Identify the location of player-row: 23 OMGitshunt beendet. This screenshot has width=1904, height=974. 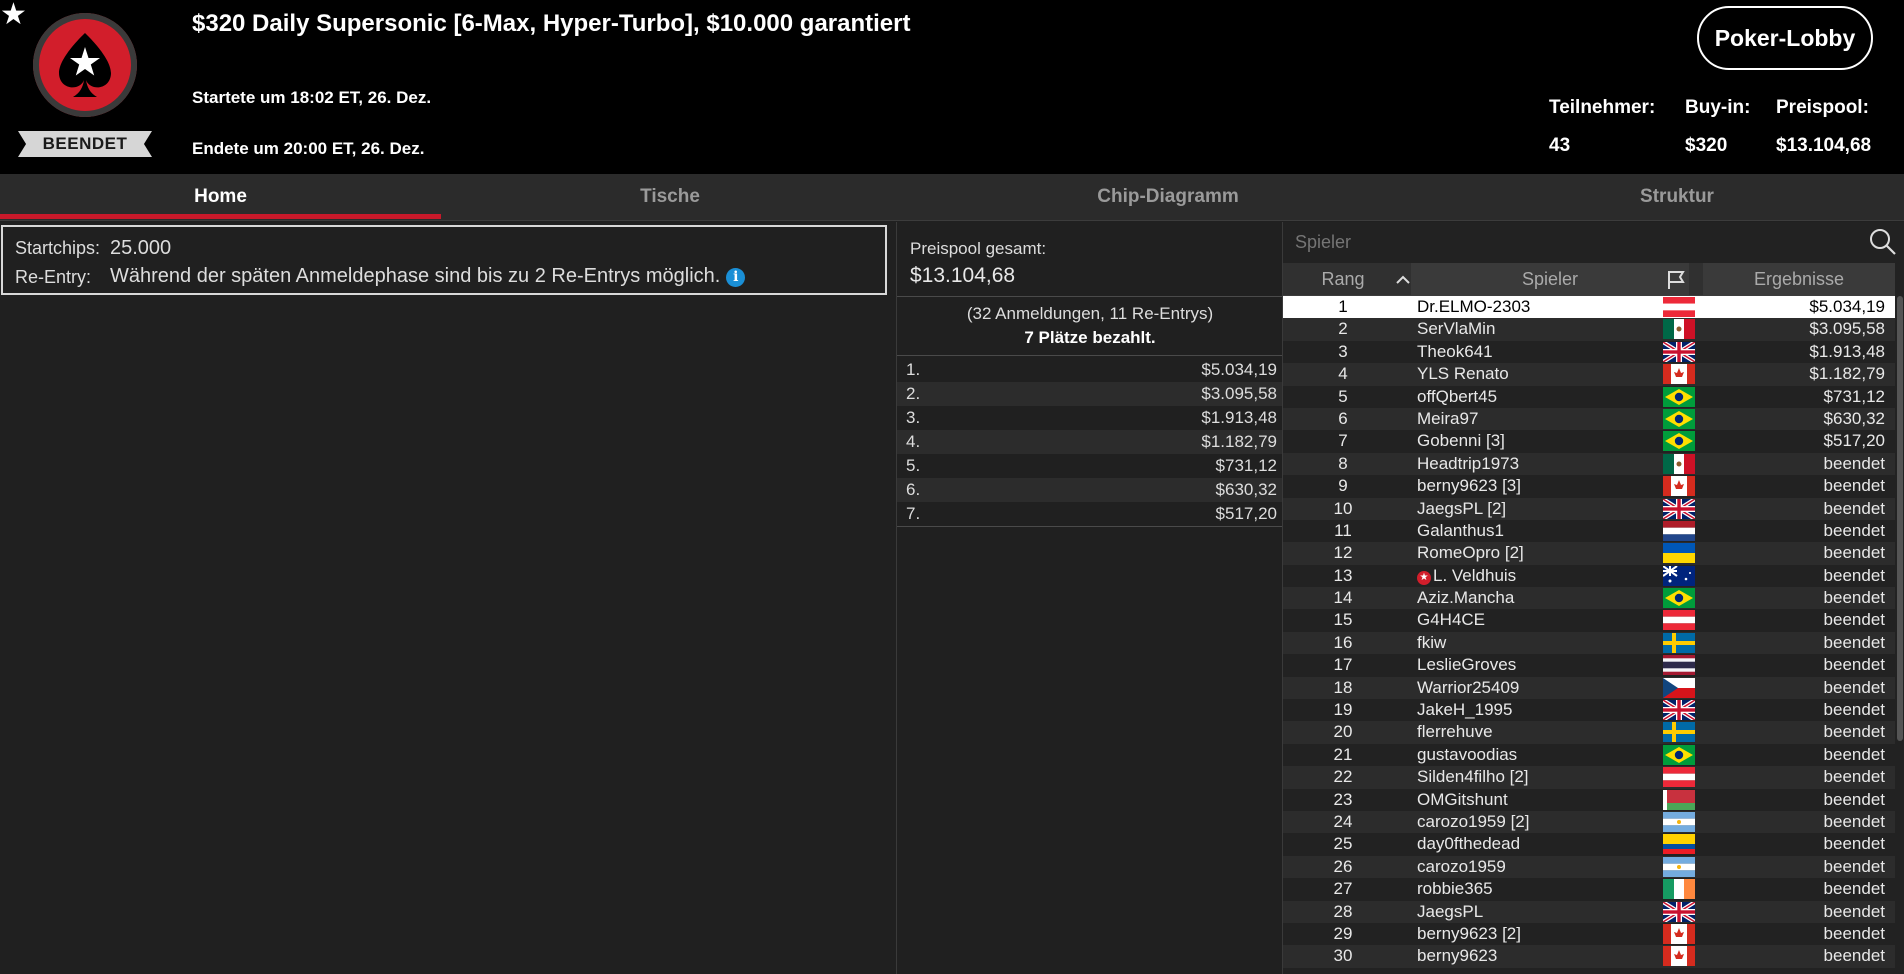
(1589, 800).